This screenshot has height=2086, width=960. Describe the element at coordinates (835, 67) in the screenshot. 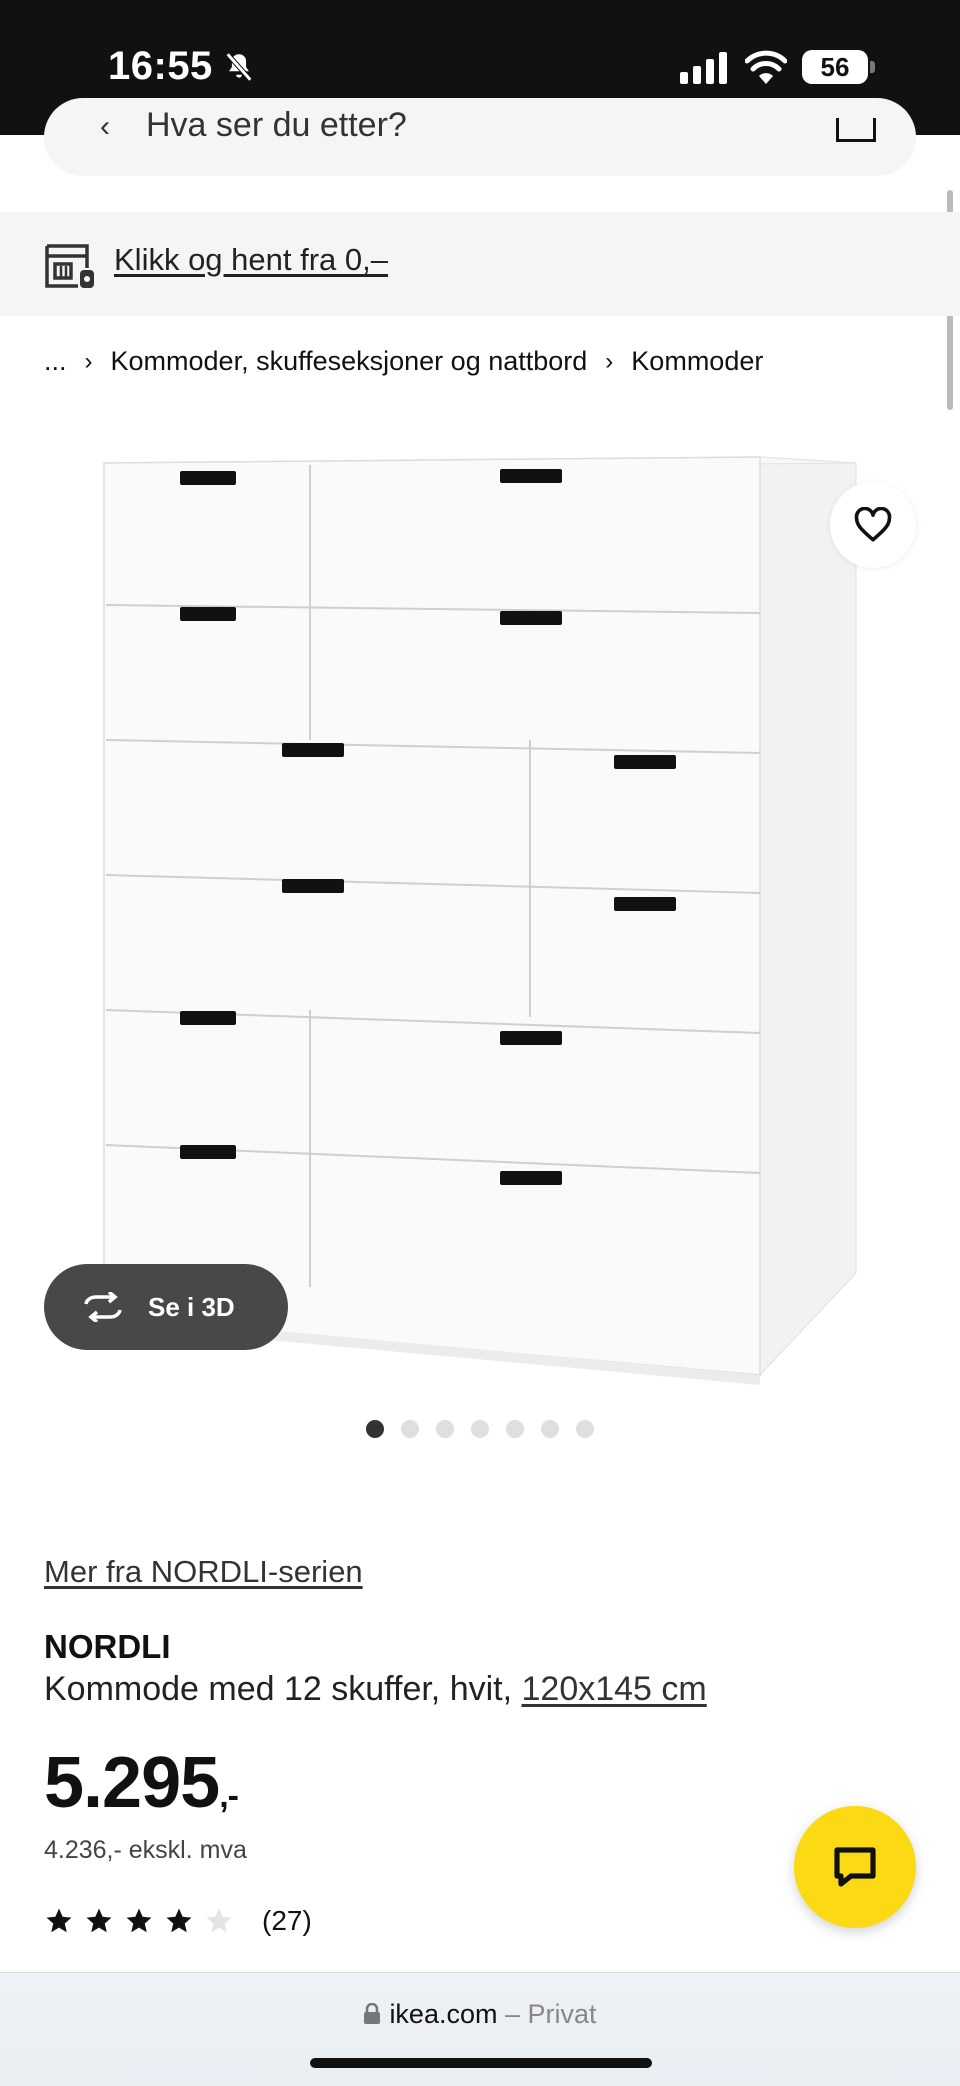

I see `battery-indicator: 56` at that location.